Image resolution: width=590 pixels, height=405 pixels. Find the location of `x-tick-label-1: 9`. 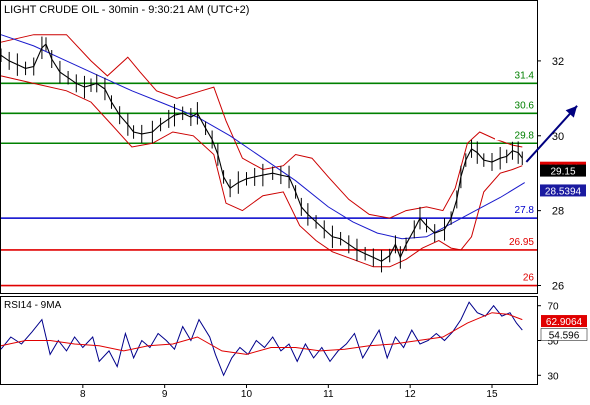

x-tick-label-1: 9 is located at coordinates (165, 394).